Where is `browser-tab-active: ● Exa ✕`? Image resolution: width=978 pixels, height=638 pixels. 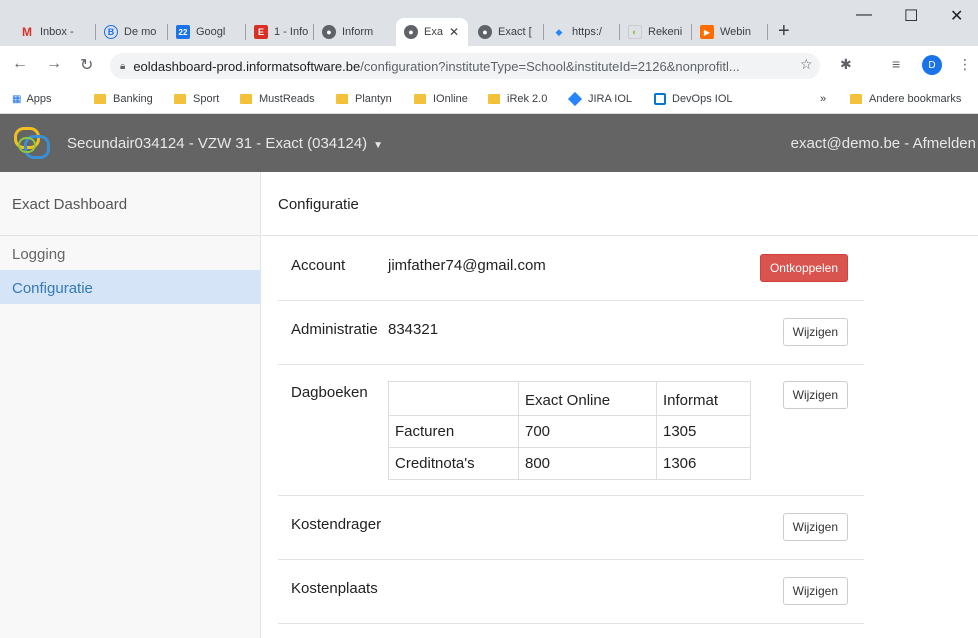
browser-tab-active: ● Exa ✕ is located at coordinates (432, 32).